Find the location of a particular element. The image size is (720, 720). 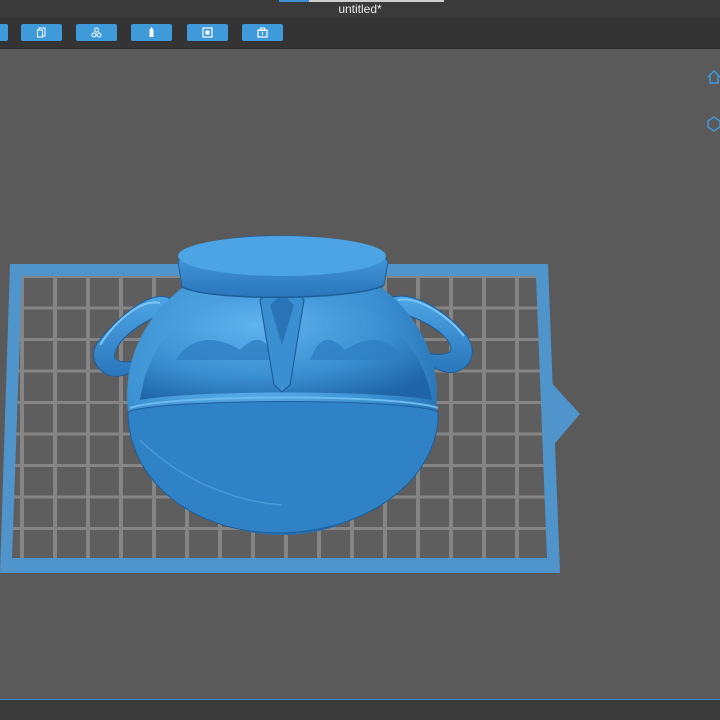

print-box-icon is located at coordinates (262, 32).